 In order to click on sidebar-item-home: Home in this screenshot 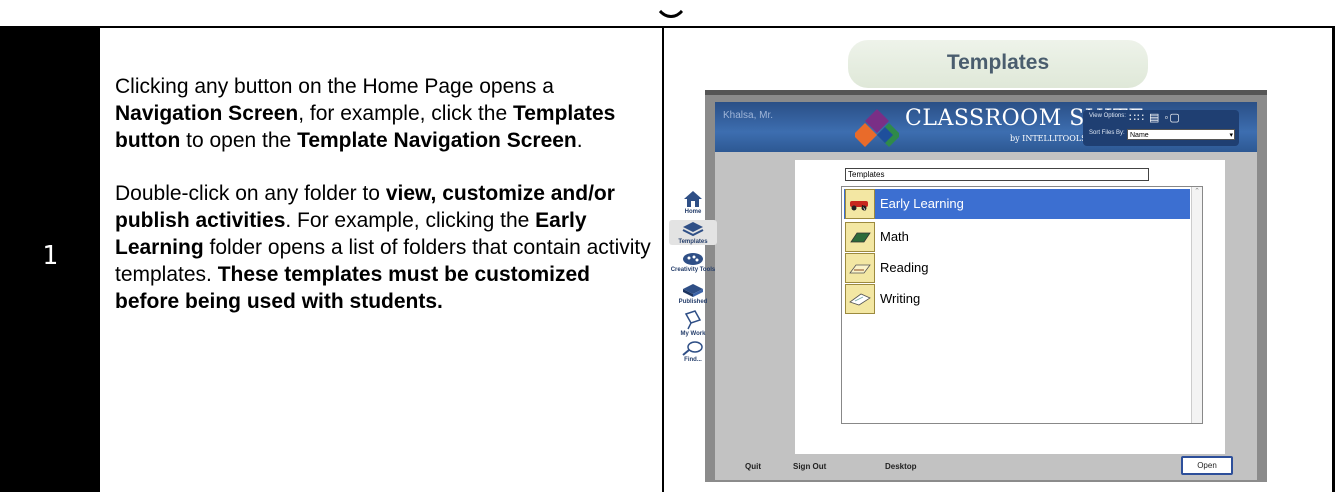, I will do `click(693, 202)`.